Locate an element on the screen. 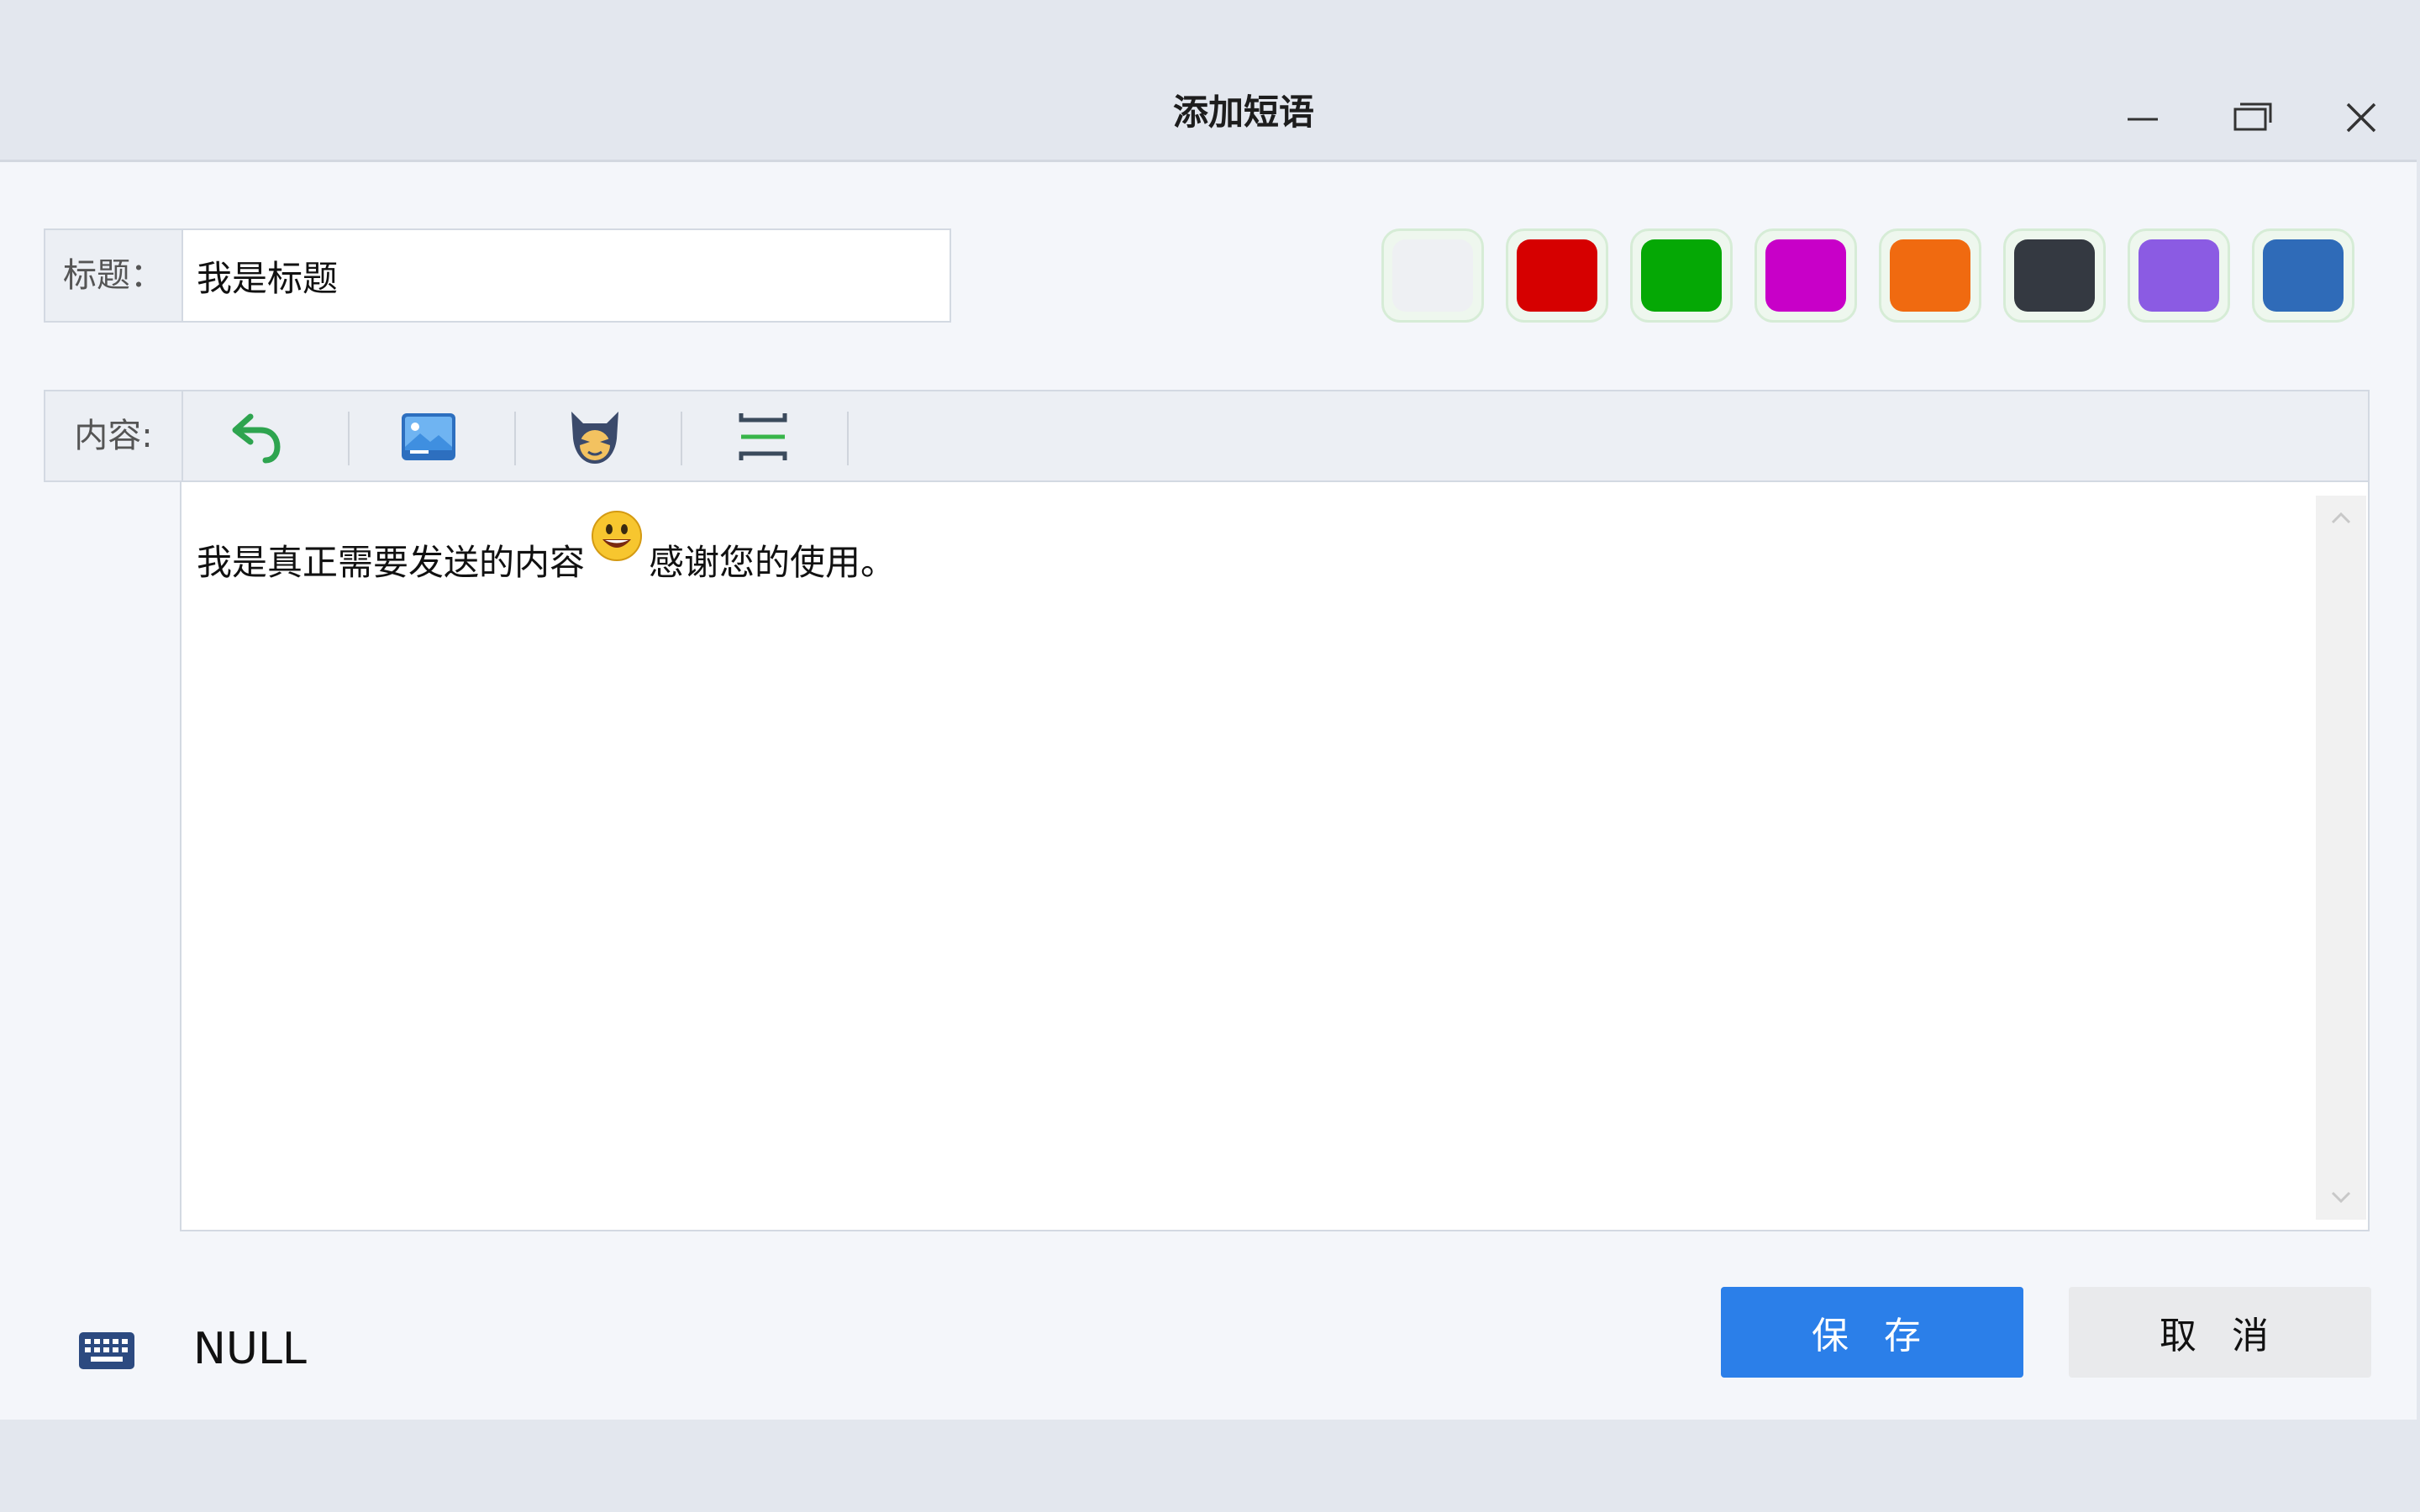 This screenshot has width=2420, height=1512. window-title: 添加短语 is located at coordinates (1243, 112).